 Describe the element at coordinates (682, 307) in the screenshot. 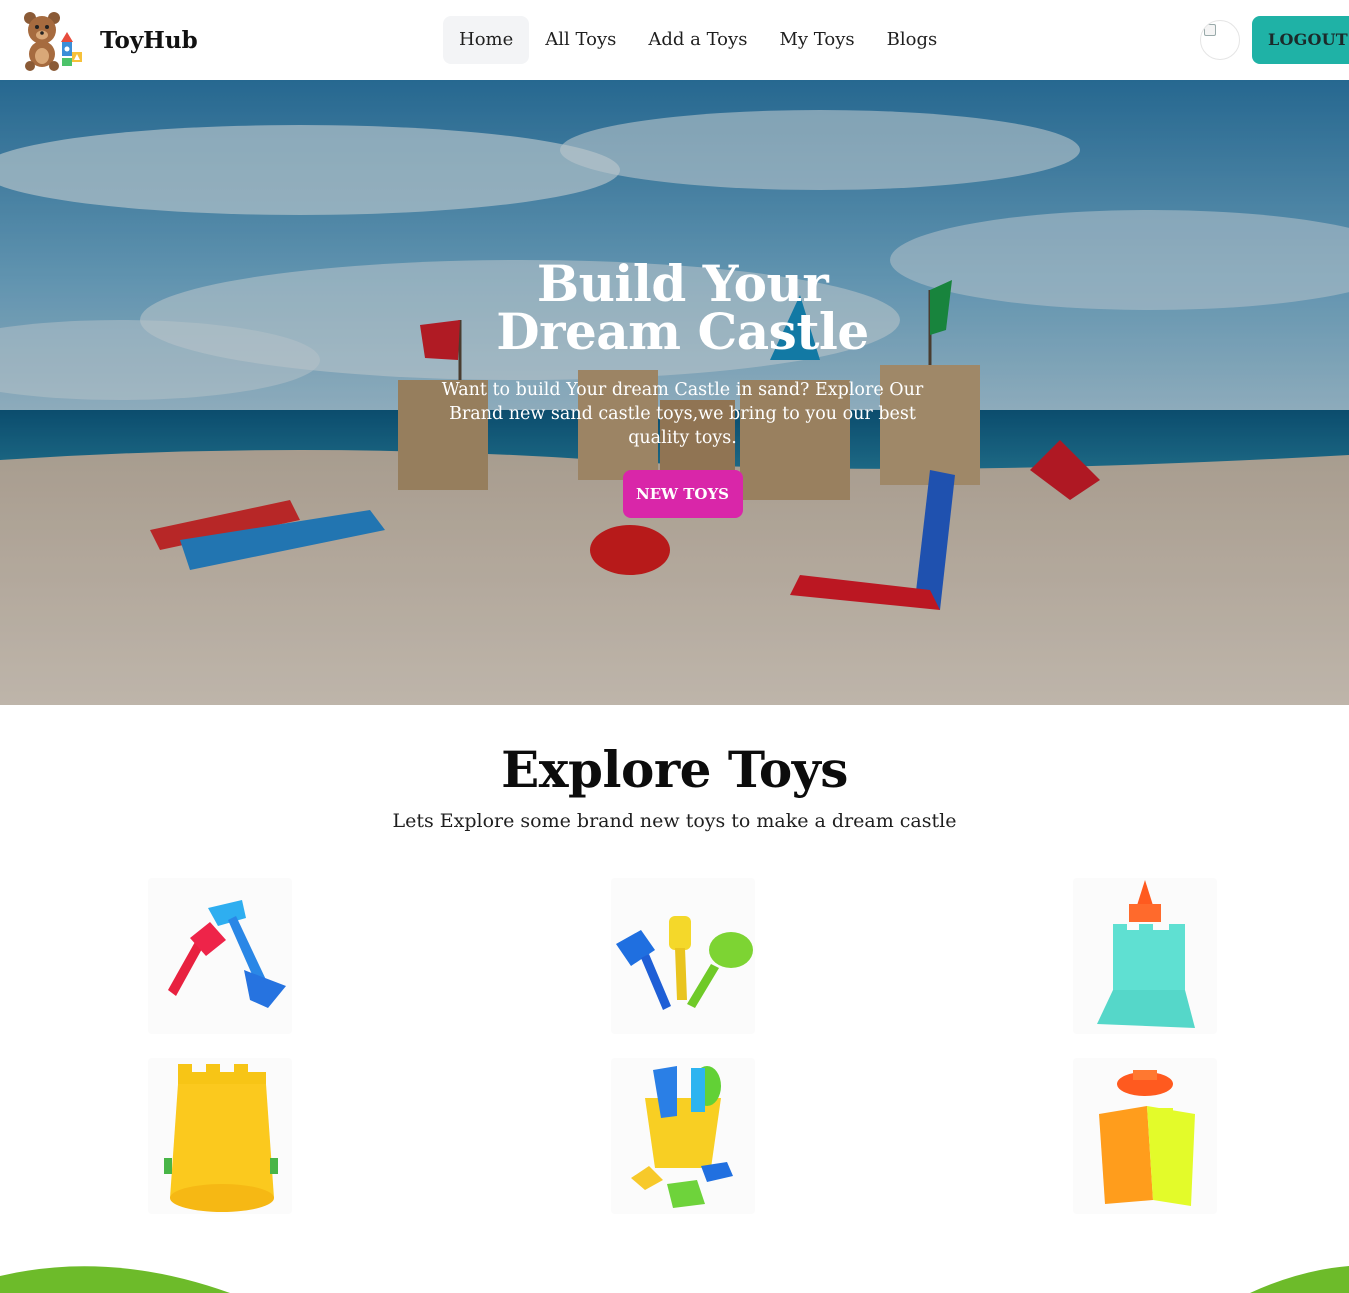

I see `hero-title: Build Your Dream Castle` at that location.